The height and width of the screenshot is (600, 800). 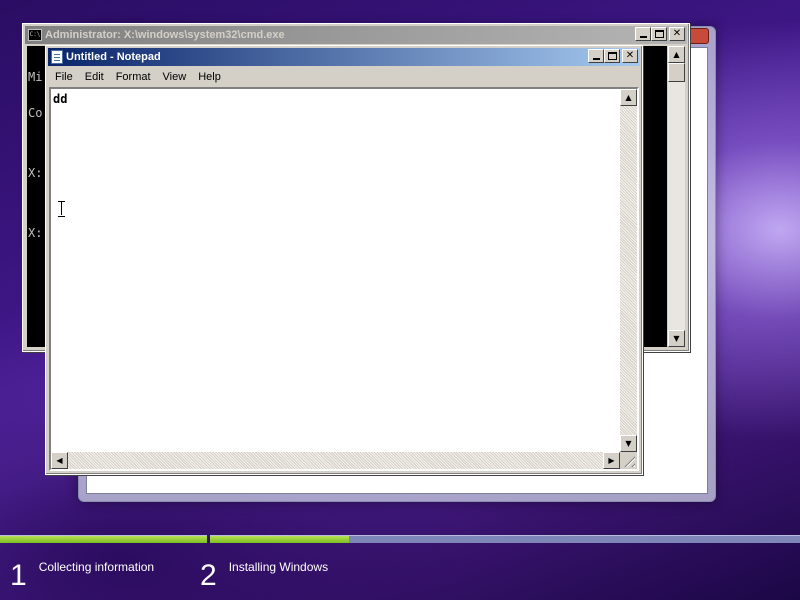 What do you see at coordinates (82, 576) in the screenshot?
I see `setup-step-1: 1 Collecting information` at bounding box center [82, 576].